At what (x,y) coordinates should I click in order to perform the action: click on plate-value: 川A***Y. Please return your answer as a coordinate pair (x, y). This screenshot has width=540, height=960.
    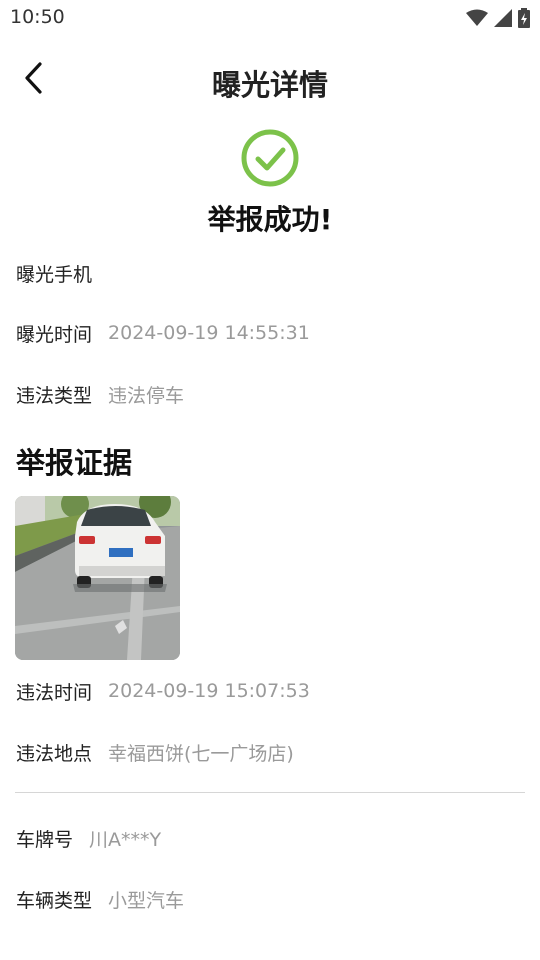
    Looking at the image, I should click on (125, 839).